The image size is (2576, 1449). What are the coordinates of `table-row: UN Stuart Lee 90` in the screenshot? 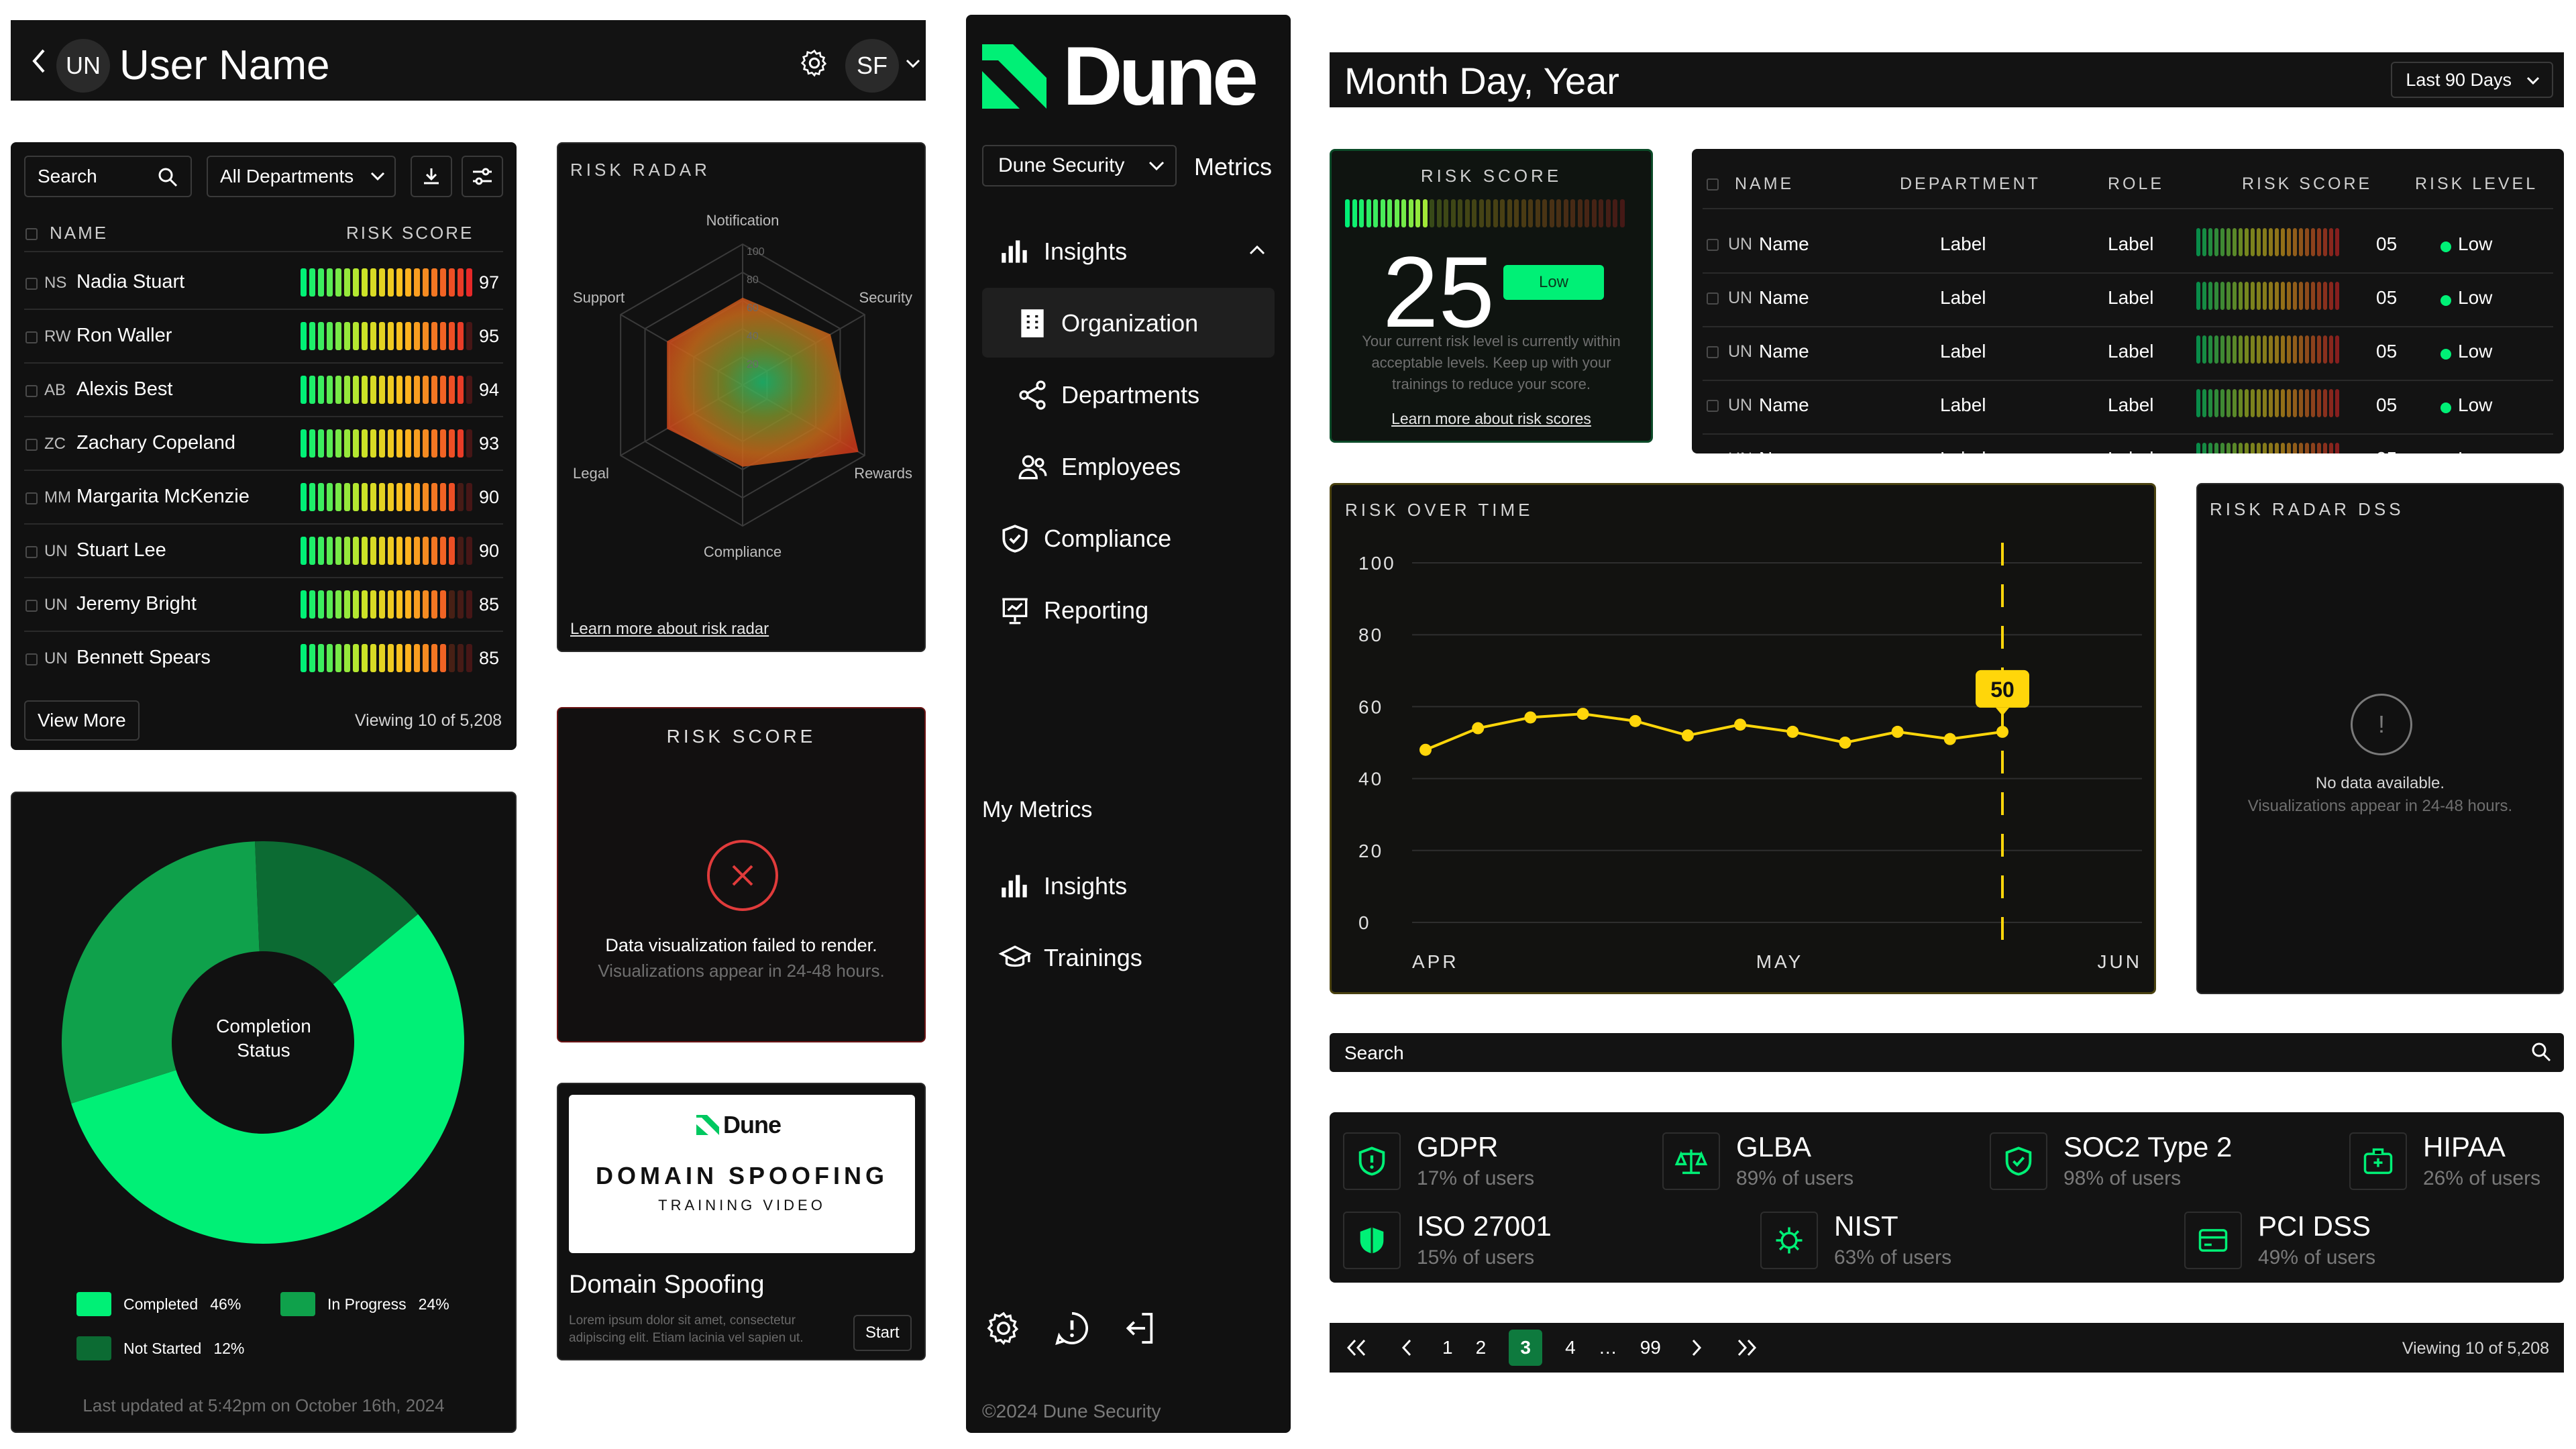 It's located at (264, 551).